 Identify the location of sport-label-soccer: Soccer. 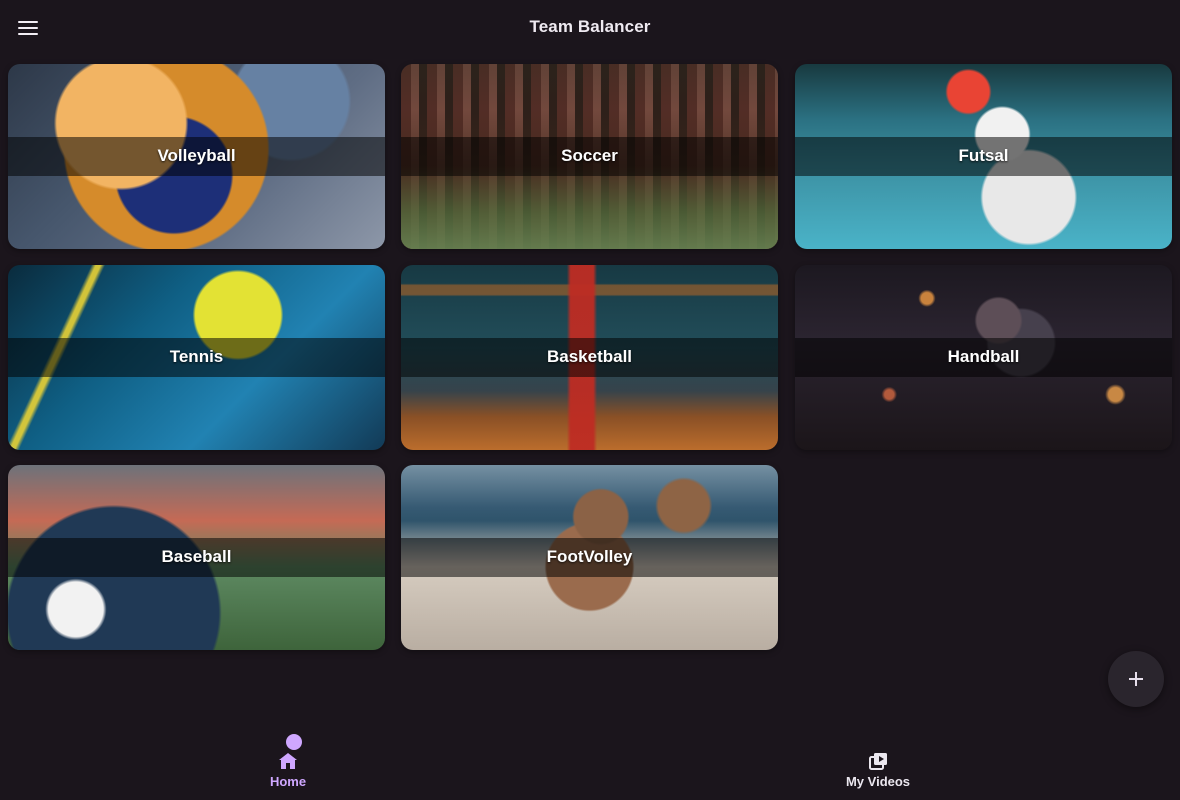
(589, 155).